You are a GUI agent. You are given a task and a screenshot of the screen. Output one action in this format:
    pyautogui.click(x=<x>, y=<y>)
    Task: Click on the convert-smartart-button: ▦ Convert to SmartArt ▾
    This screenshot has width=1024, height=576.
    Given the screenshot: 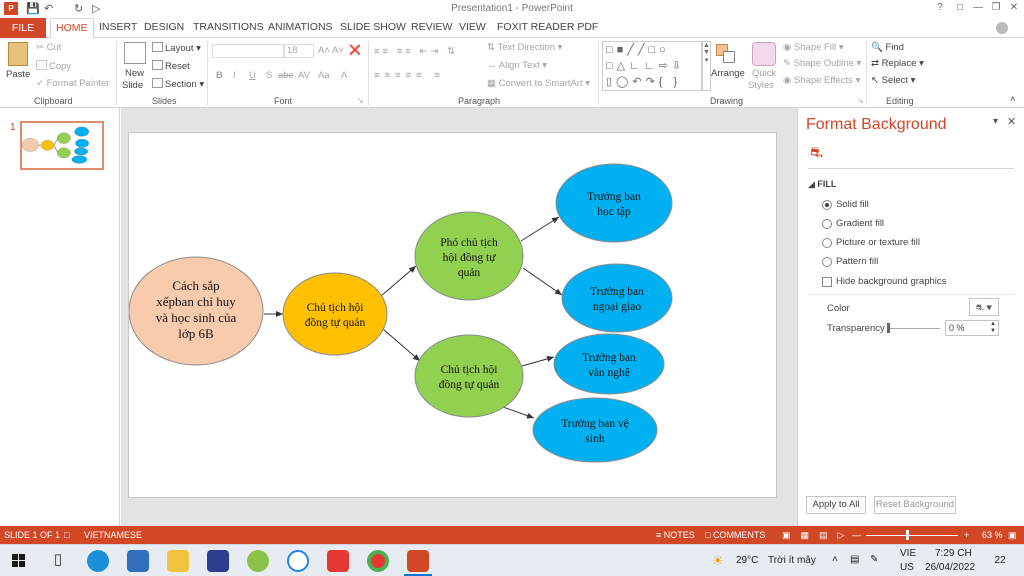 What is the action you would take?
    pyautogui.click(x=538, y=83)
    